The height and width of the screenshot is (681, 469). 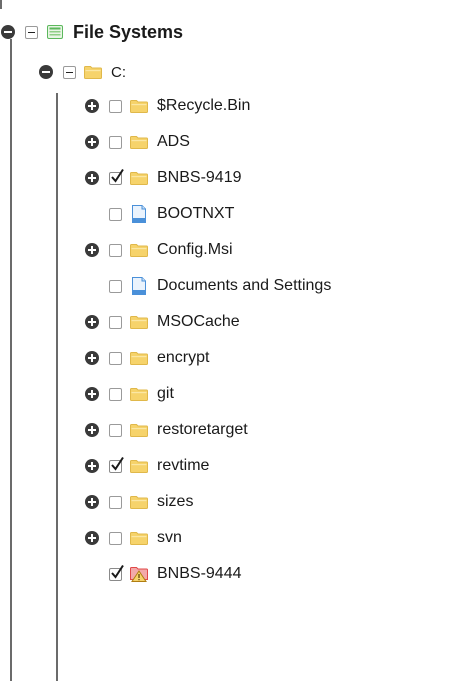 What do you see at coordinates (128, 31) in the screenshot?
I see `tree-node-label: File Systems` at bounding box center [128, 31].